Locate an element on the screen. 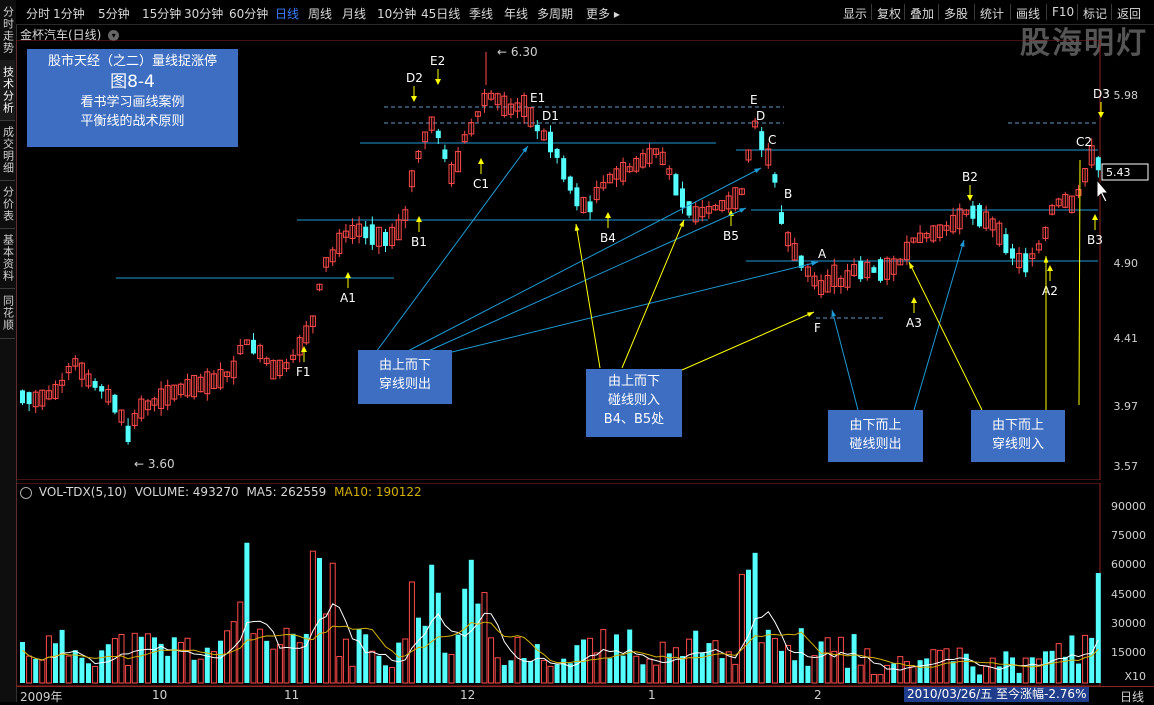 The height and width of the screenshot is (705, 1154). period-tab-7: 周线 is located at coordinates (320, 13).